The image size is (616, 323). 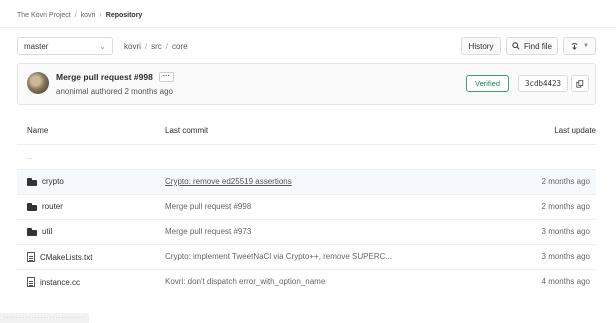 I want to click on download-icon, so click(x=574, y=46).